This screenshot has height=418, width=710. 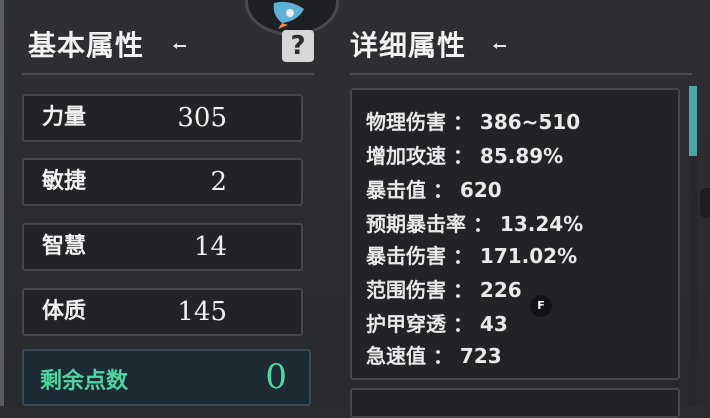 I want to click on detail-line: 急速值 ： 723, so click(x=434, y=356).